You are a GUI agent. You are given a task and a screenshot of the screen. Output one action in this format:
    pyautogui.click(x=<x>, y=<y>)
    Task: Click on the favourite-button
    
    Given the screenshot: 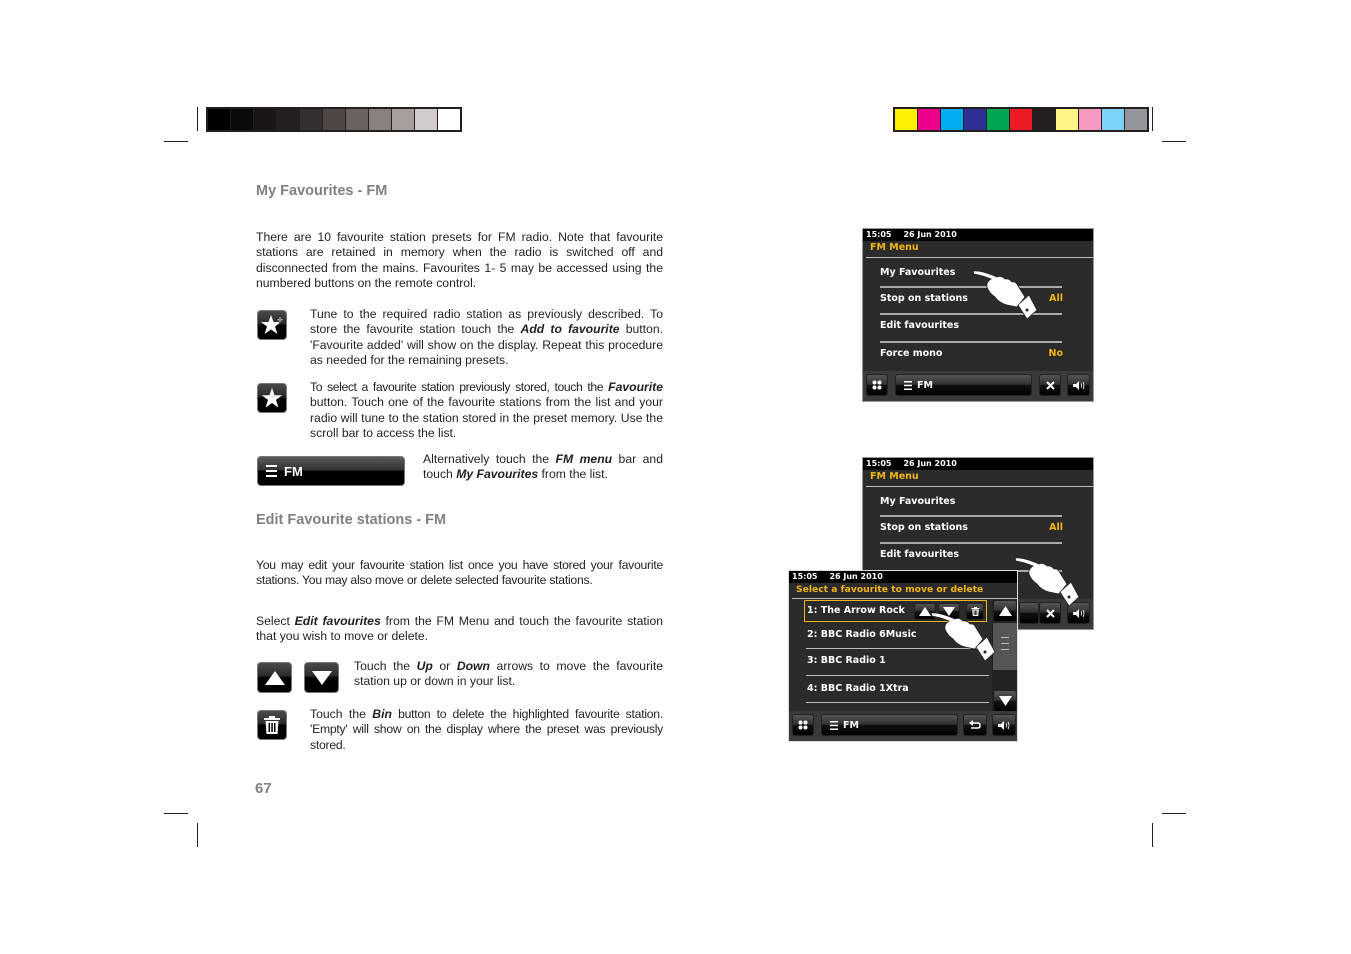 What is the action you would take?
    pyautogui.click(x=272, y=398)
    